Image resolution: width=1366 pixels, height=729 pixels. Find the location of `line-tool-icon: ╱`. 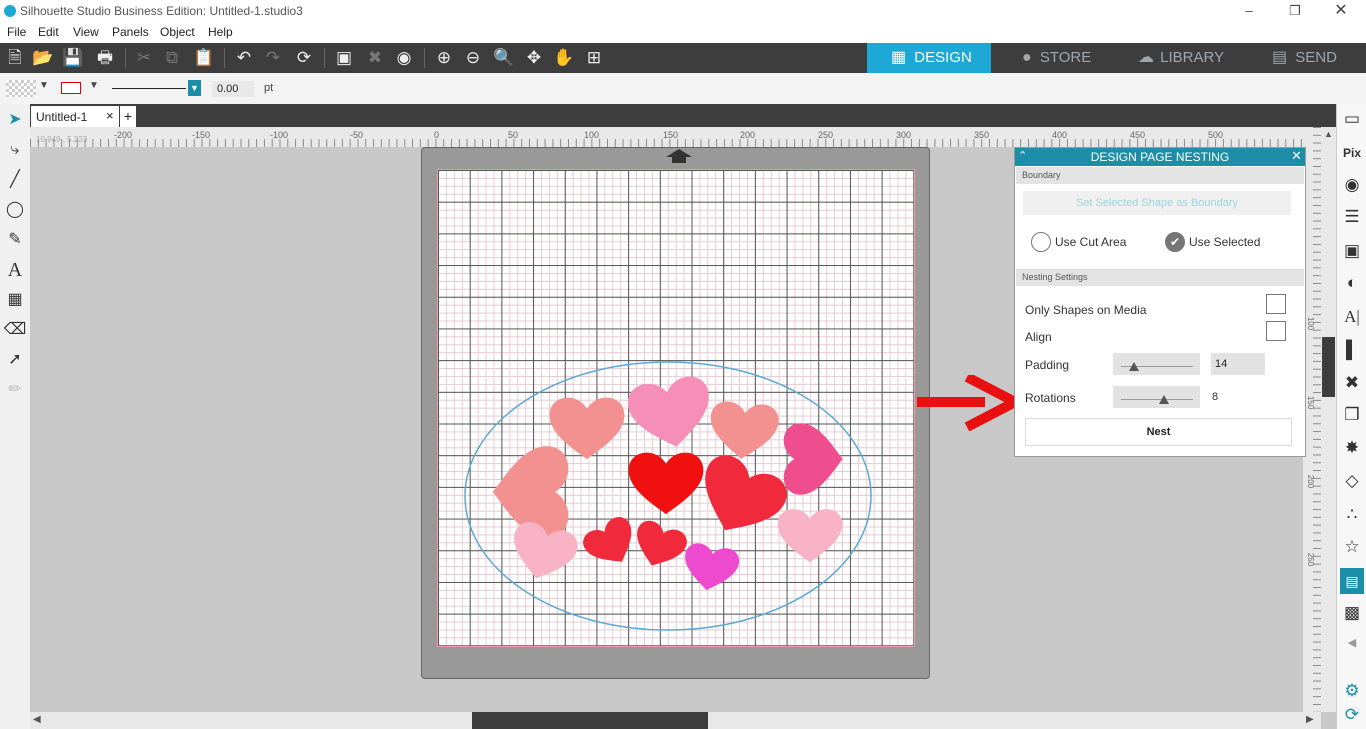

line-tool-icon: ╱ is located at coordinates (15, 180).